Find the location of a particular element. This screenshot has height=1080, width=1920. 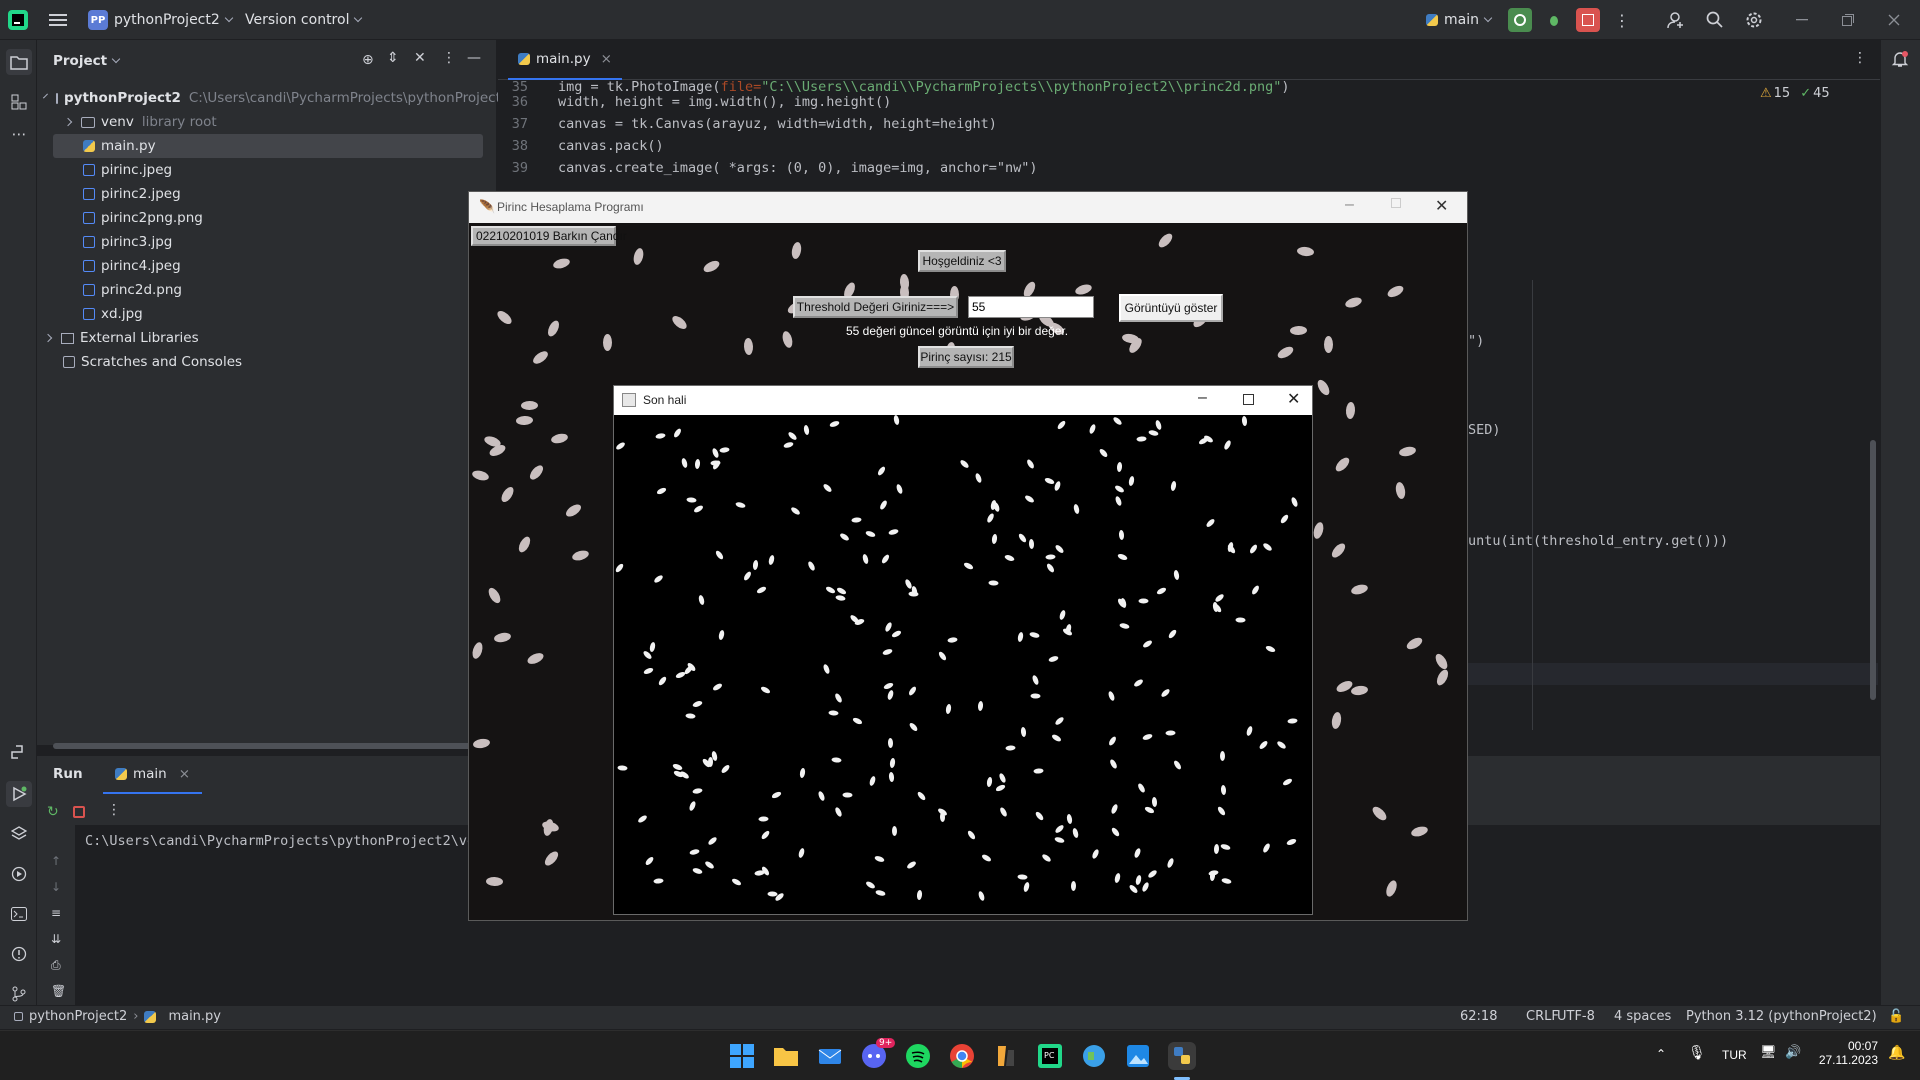

show-image-button: Görüntüyü göster is located at coordinates (1171, 308).